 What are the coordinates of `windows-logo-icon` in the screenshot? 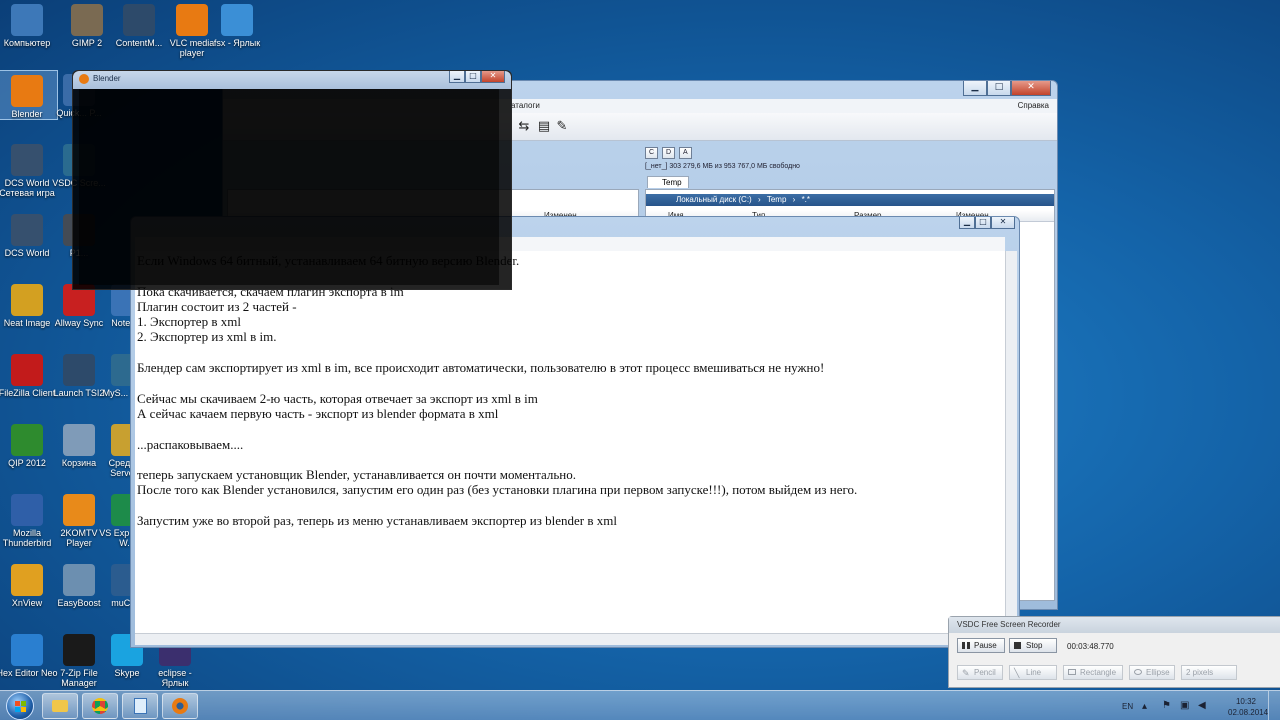 It's located at (17, 703).